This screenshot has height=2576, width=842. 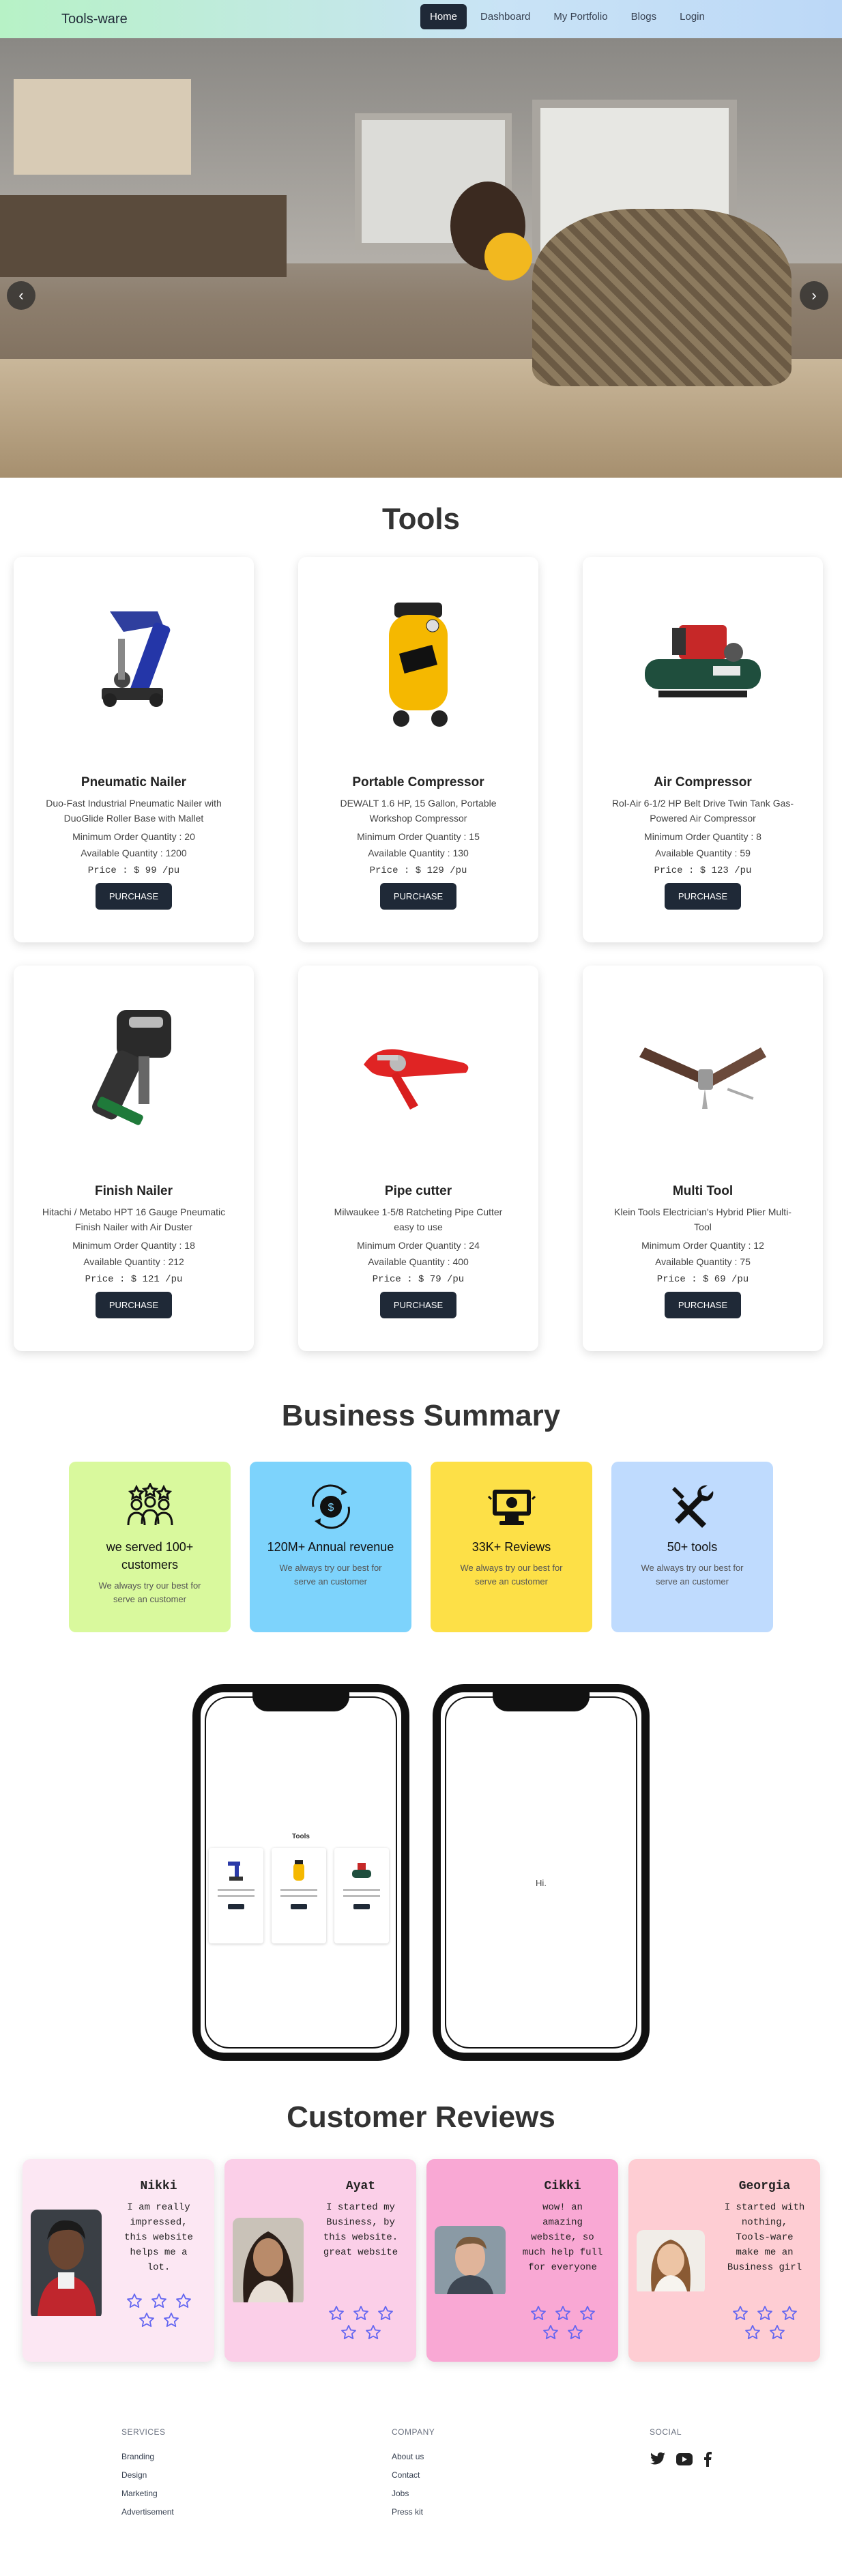 What do you see at coordinates (413, 2432) in the screenshot?
I see `footer-company-heading: COMPANY` at bounding box center [413, 2432].